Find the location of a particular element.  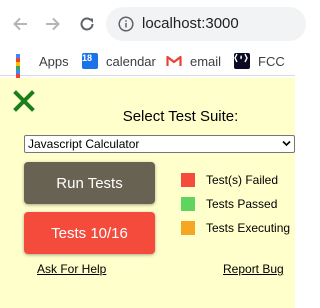

legend-label: Tests Passed is located at coordinates (242, 204).